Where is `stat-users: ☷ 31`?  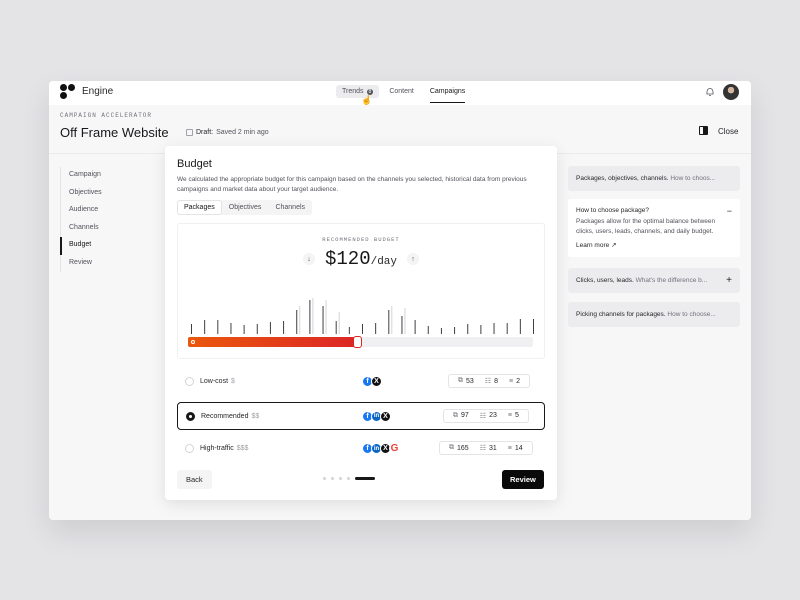
stat-users: ☷ 31 is located at coordinates (488, 448).